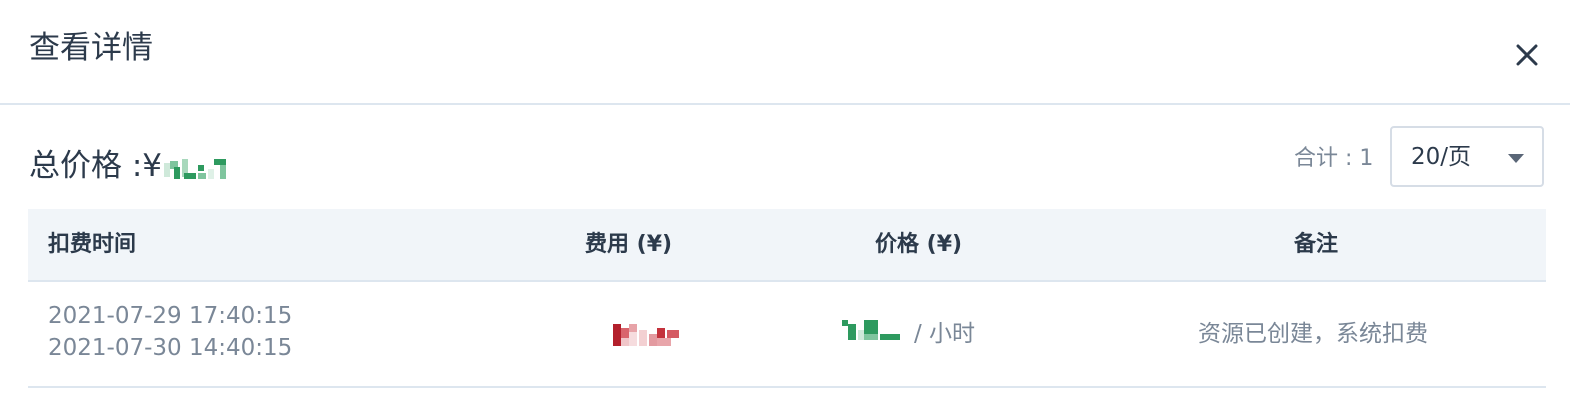  What do you see at coordinates (1316, 244) in the screenshot?
I see `column-header-remark: 备注` at bounding box center [1316, 244].